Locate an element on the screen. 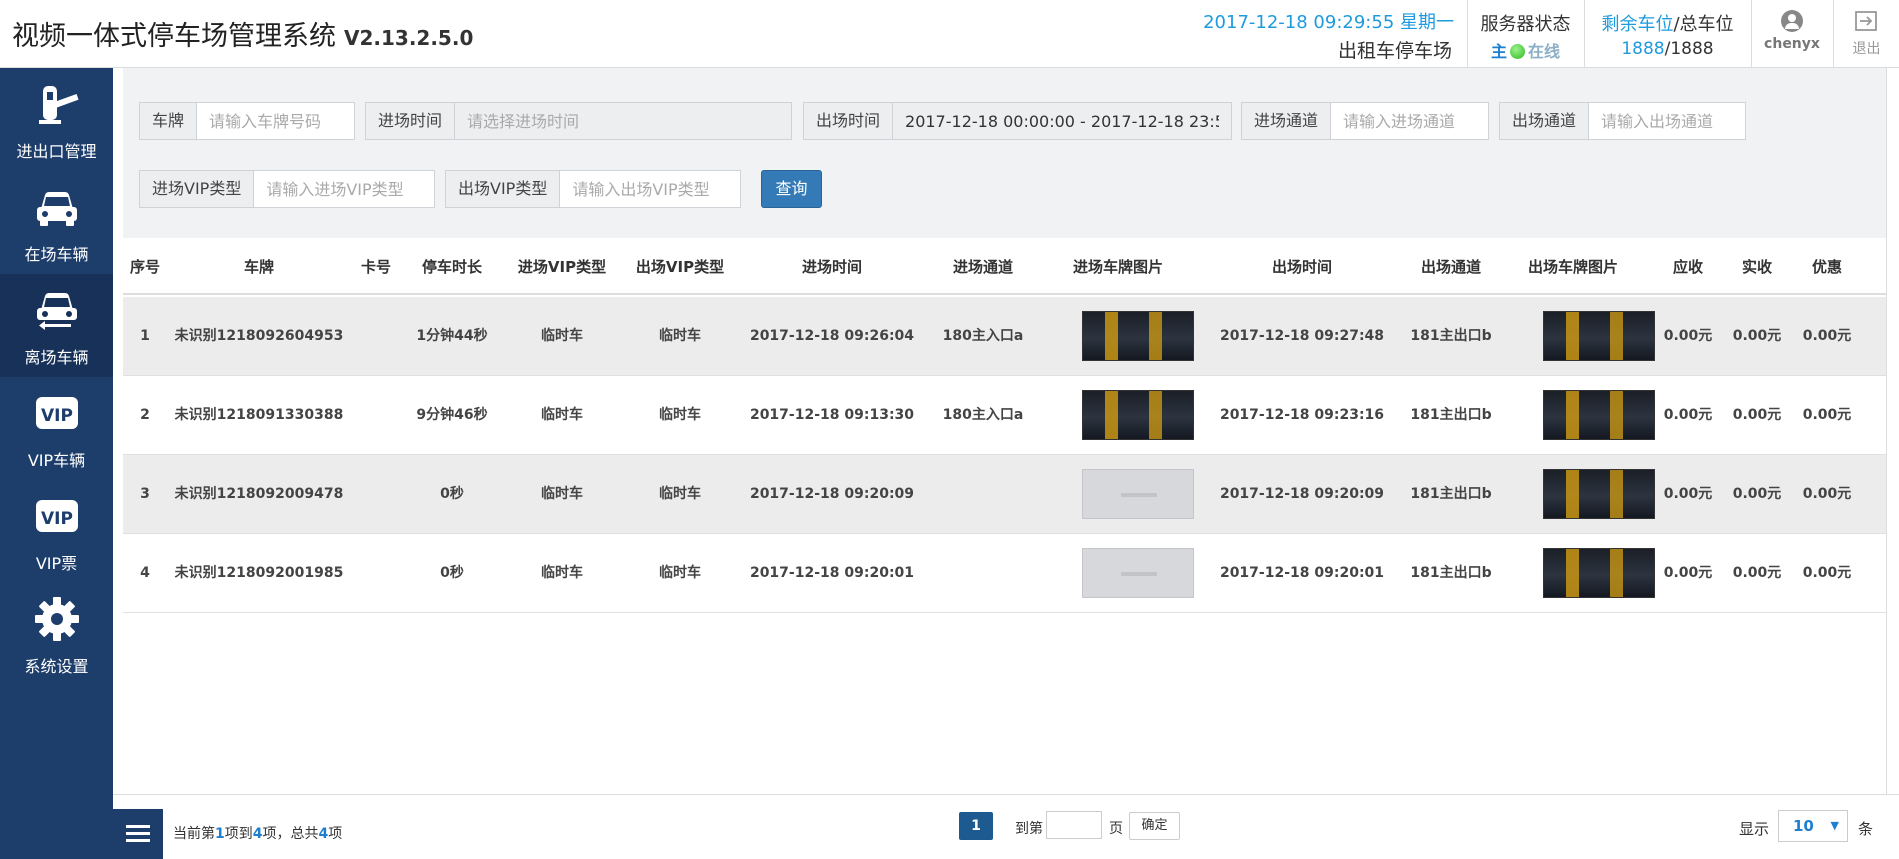  vip-ticket-icon: VIP is located at coordinates (56, 516).